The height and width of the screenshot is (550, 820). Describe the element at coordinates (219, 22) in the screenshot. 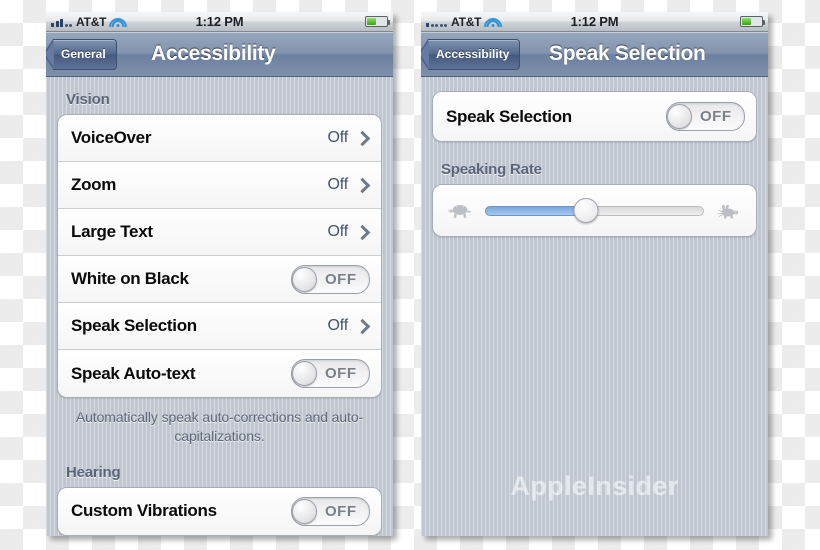

I see `status-bar-left: AT&T 1:12 PM` at that location.